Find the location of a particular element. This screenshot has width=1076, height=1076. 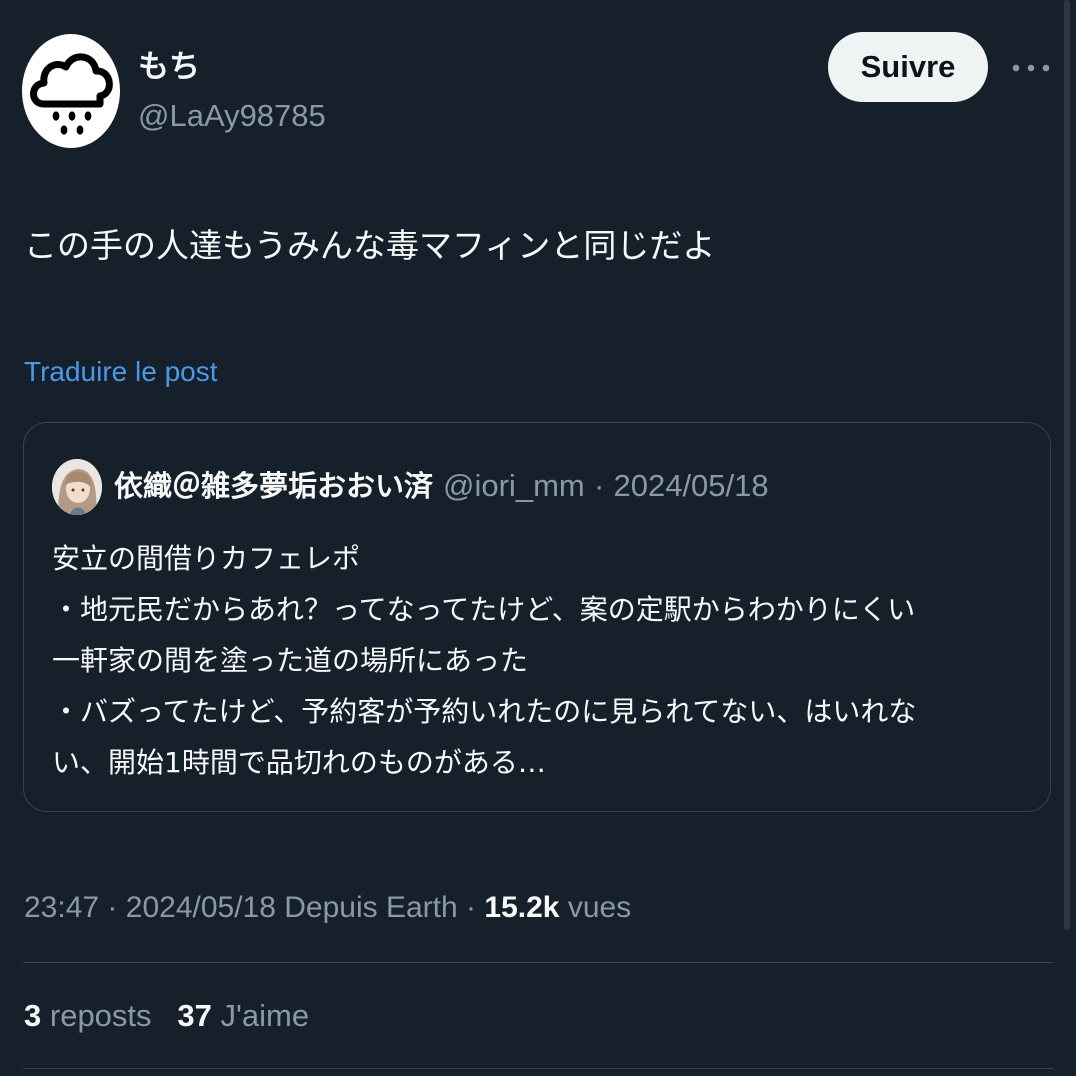

quoted-author-avatar is located at coordinates (77, 487).